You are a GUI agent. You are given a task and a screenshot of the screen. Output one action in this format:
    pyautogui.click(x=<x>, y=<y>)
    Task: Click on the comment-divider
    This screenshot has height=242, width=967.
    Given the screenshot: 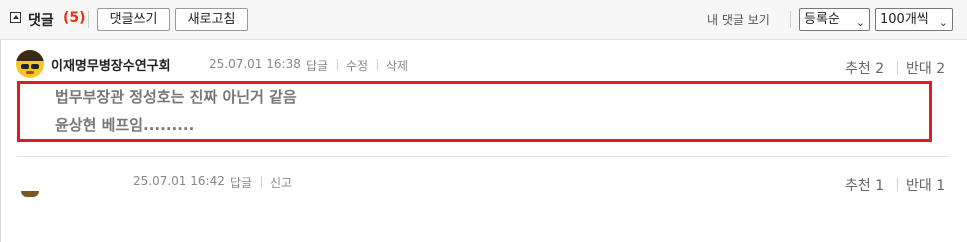 What is the action you would take?
    pyautogui.click(x=483, y=156)
    